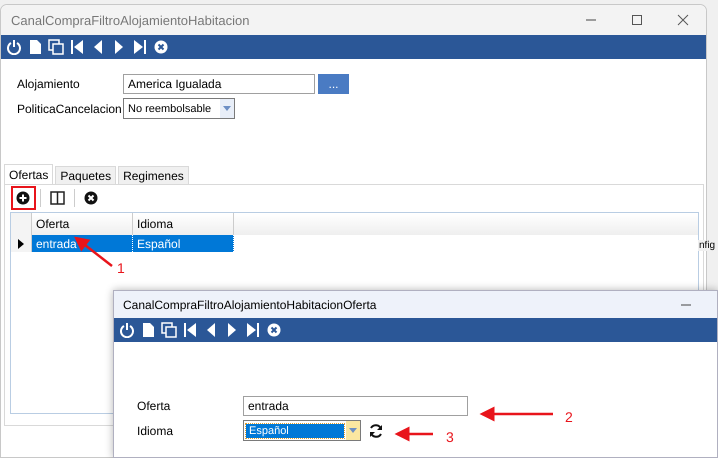 Image resolution: width=718 pixels, height=458 pixels. What do you see at coordinates (219, 84) in the screenshot?
I see `text-field: America Igualada` at bounding box center [219, 84].